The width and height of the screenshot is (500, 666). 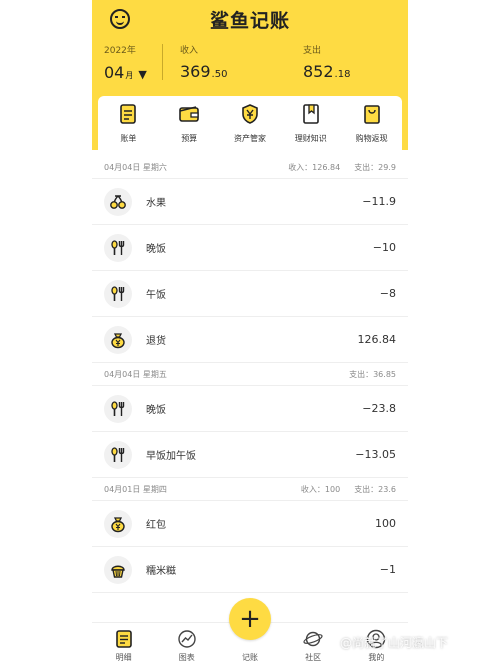 I want to click on shortcut-label: 购物返现, so click(x=371, y=138).